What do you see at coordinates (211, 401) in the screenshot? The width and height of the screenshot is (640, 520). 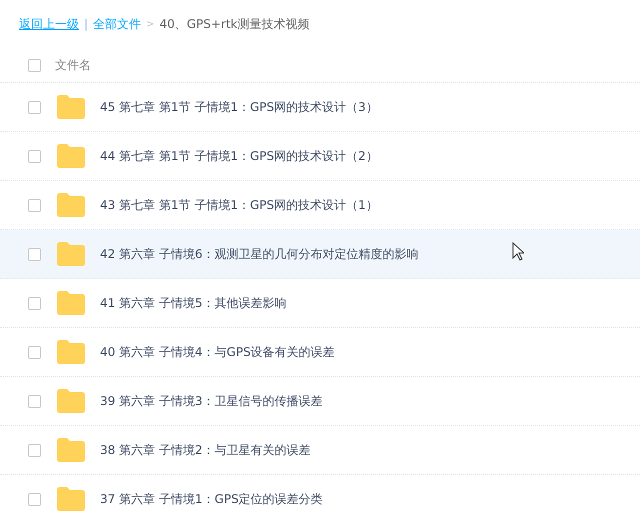 I see `file-name: 39 第六章 子情境3：卫星信号的传播误差` at bounding box center [211, 401].